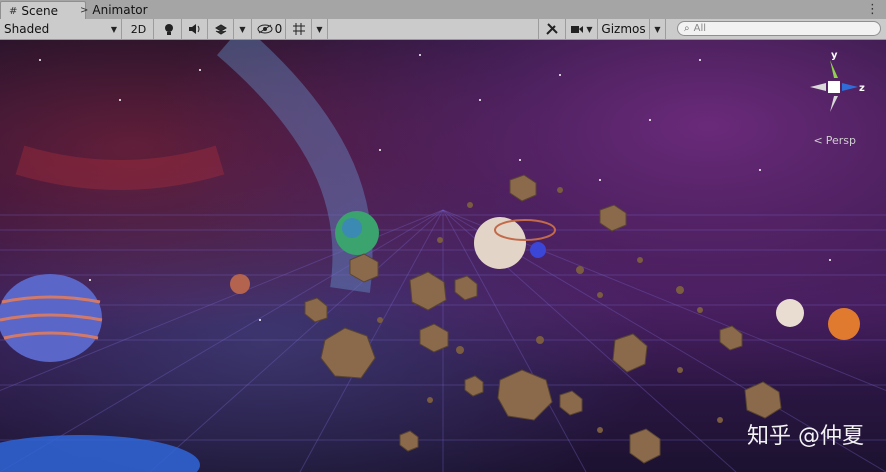  What do you see at coordinates (872, 9) in the screenshot?
I see `more-options-icon: ⋮` at bounding box center [872, 9].